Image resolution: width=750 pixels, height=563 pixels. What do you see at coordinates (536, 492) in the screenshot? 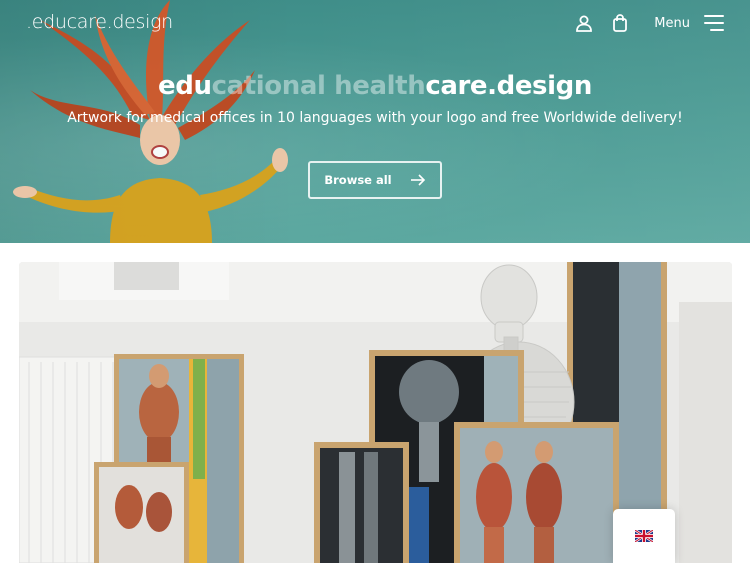
I see `poster-muscles` at bounding box center [536, 492].